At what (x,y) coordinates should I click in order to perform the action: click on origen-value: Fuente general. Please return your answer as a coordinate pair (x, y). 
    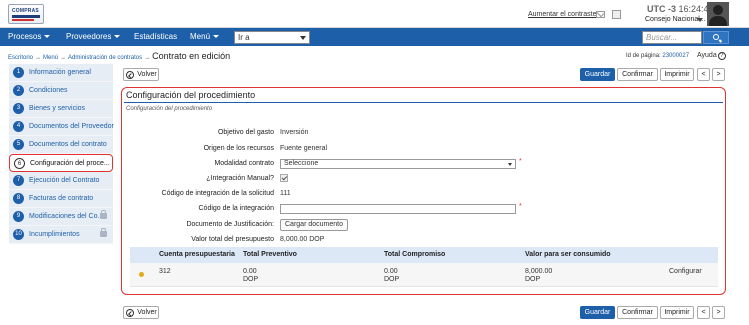
    Looking at the image, I should click on (304, 148).